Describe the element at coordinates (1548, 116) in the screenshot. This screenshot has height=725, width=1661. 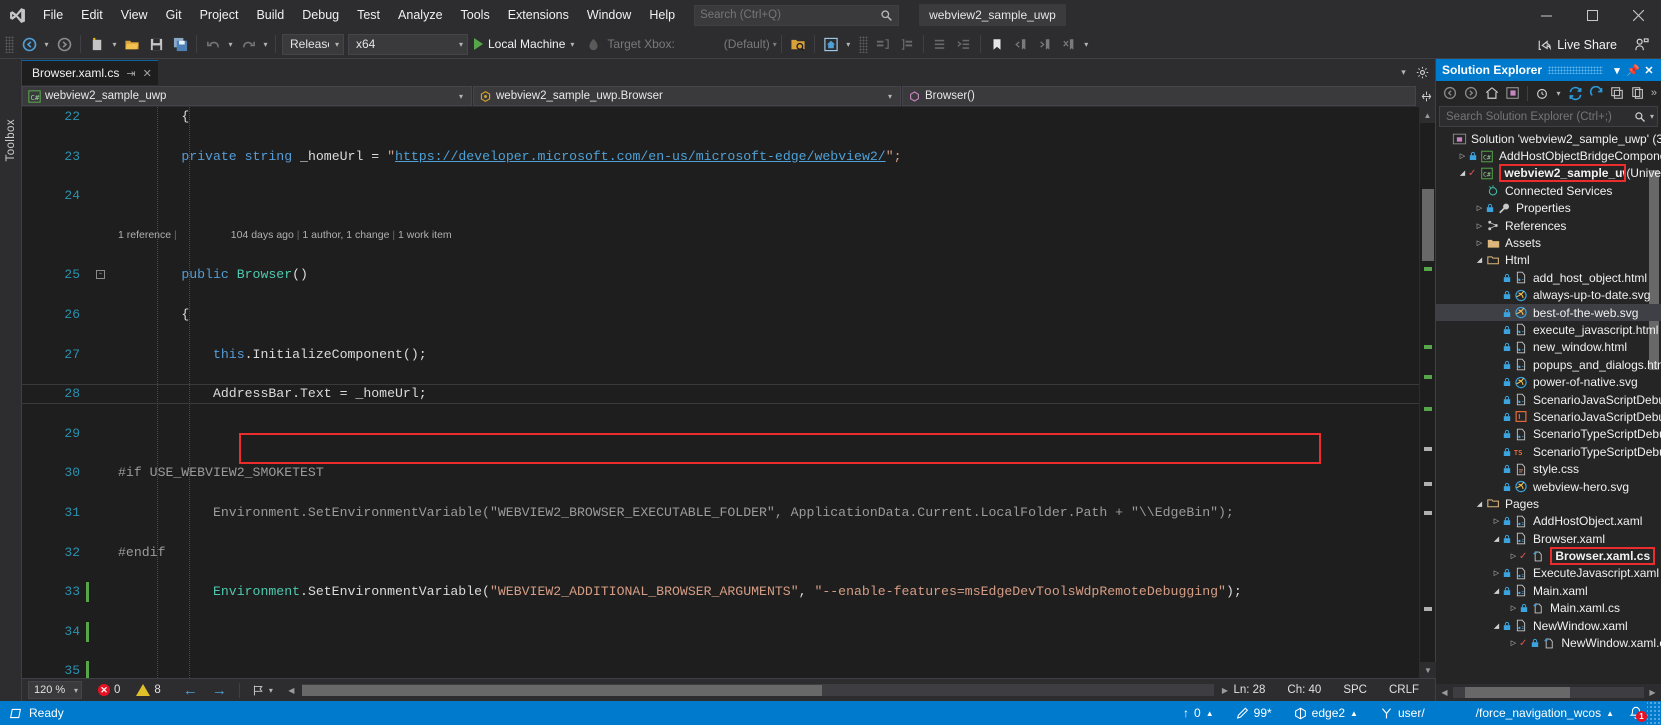
I see `solution-explorer-search-box: ▾` at that location.